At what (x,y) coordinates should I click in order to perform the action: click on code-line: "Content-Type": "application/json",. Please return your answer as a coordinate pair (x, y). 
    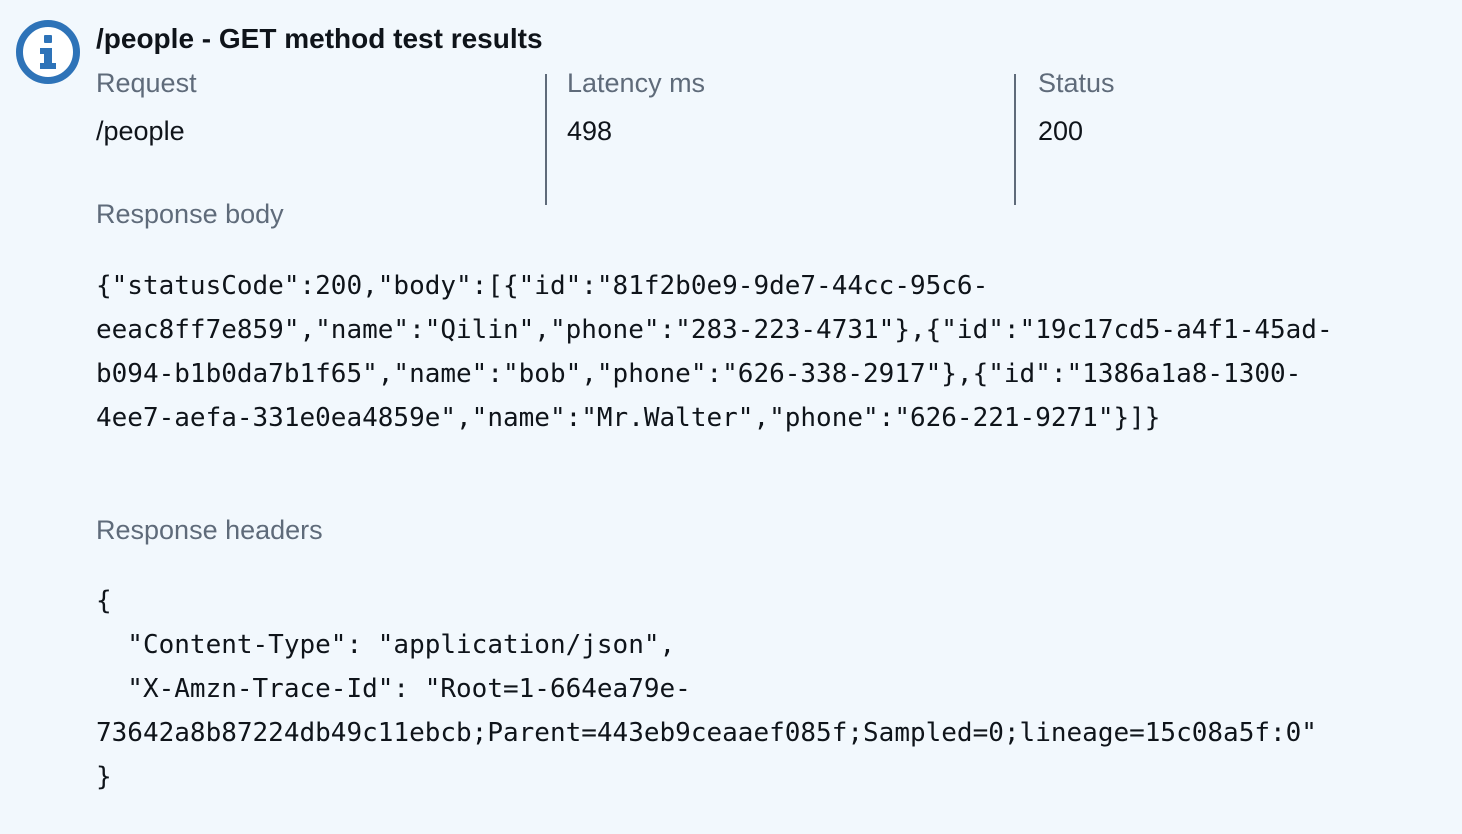
    Looking at the image, I should click on (386, 645).